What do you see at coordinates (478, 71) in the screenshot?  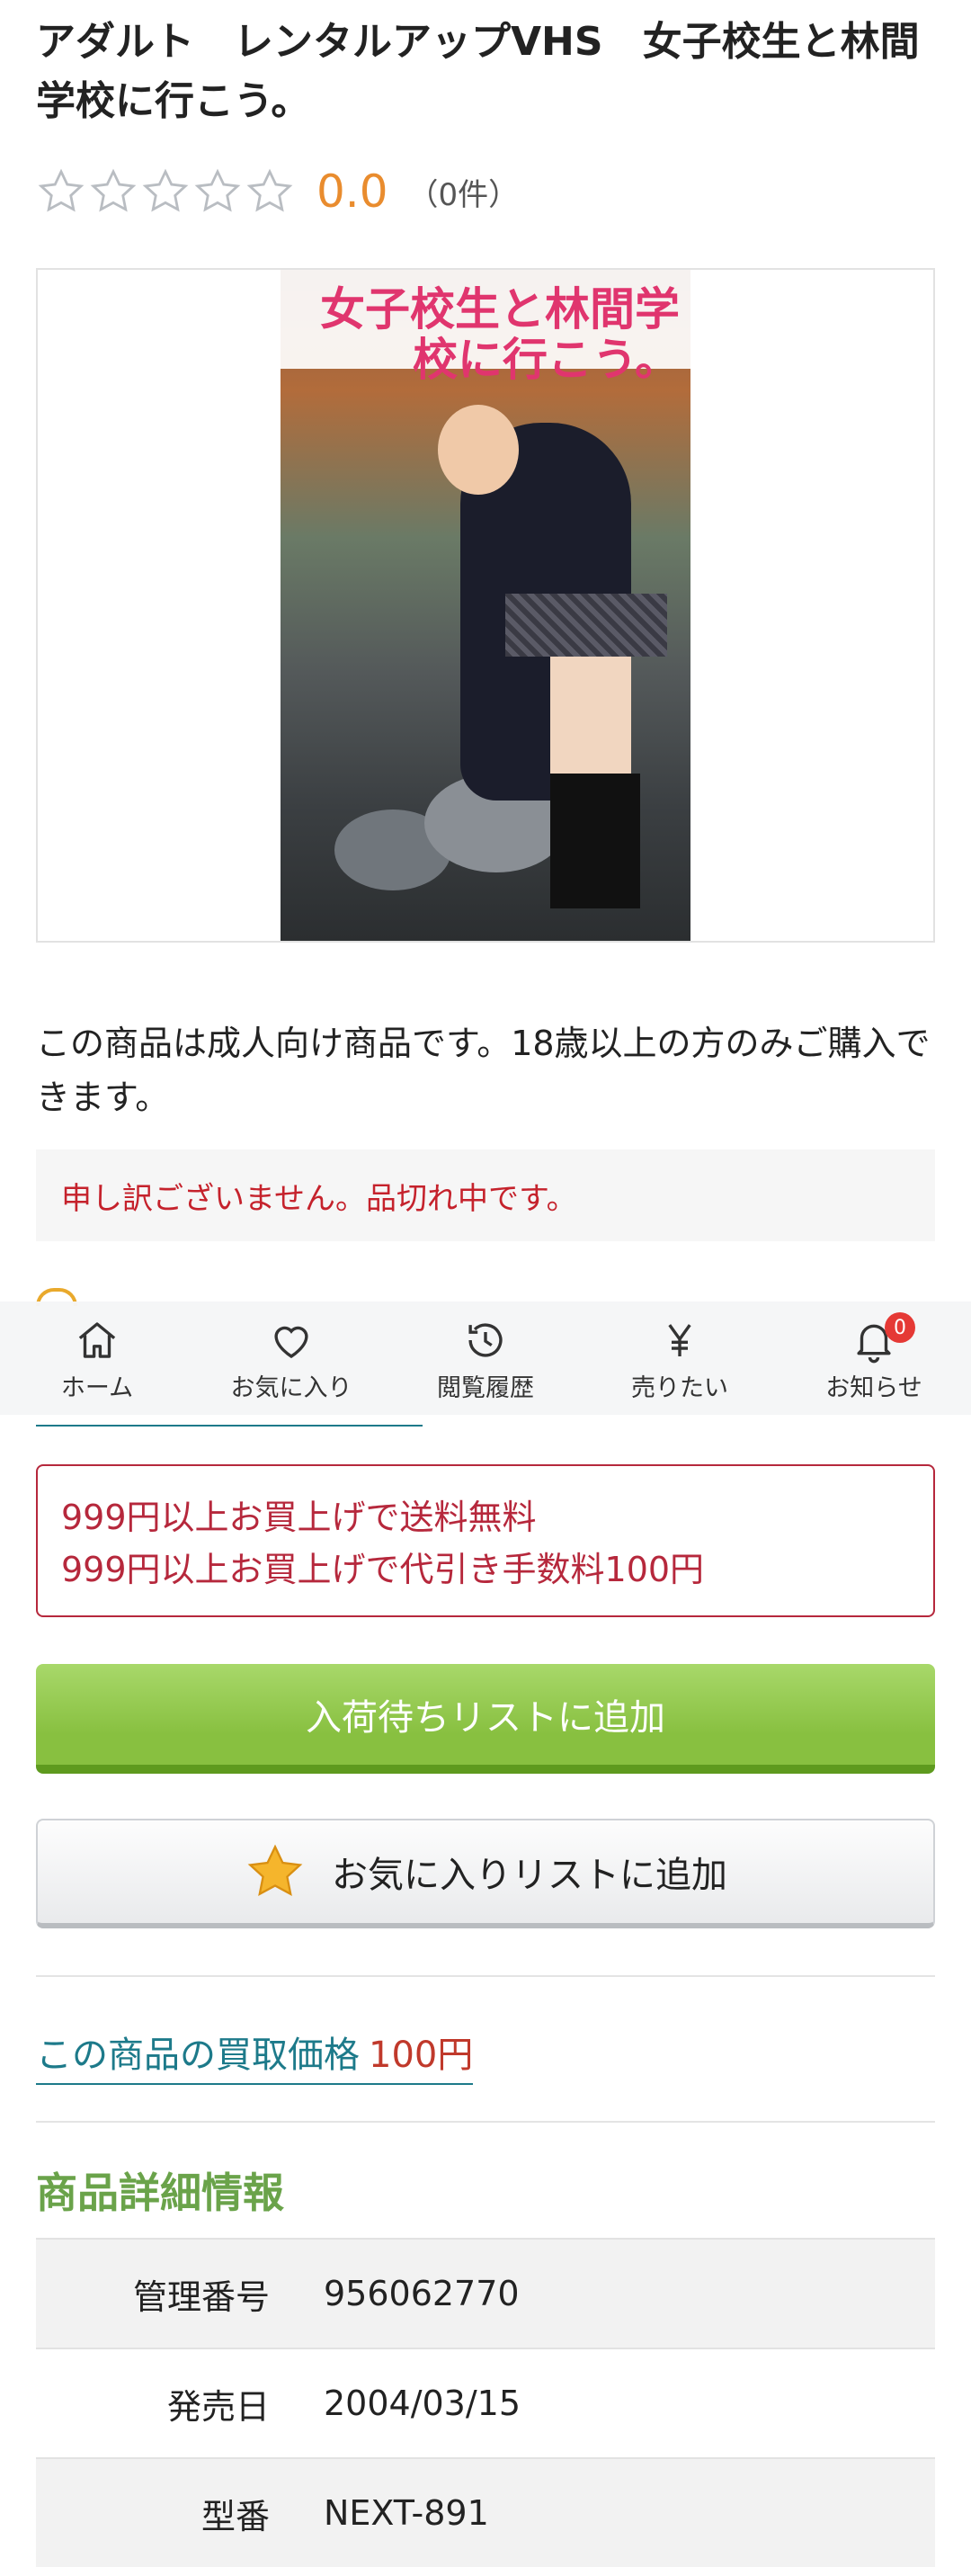 I see `product-title: アダルト レンタルアップVHS 女子校生と林間学校に行こう。` at bounding box center [478, 71].